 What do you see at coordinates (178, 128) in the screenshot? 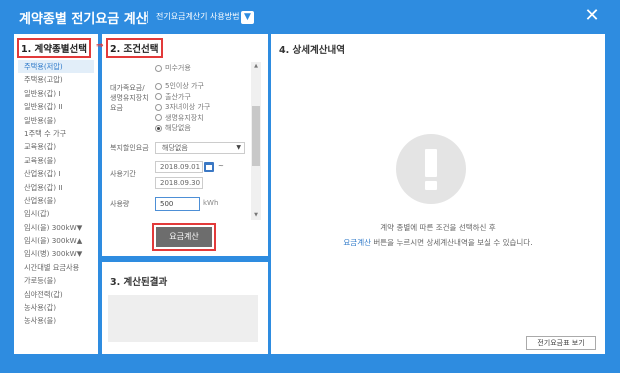
I see `radio-label: 해당없음` at bounding box center [178, 128].